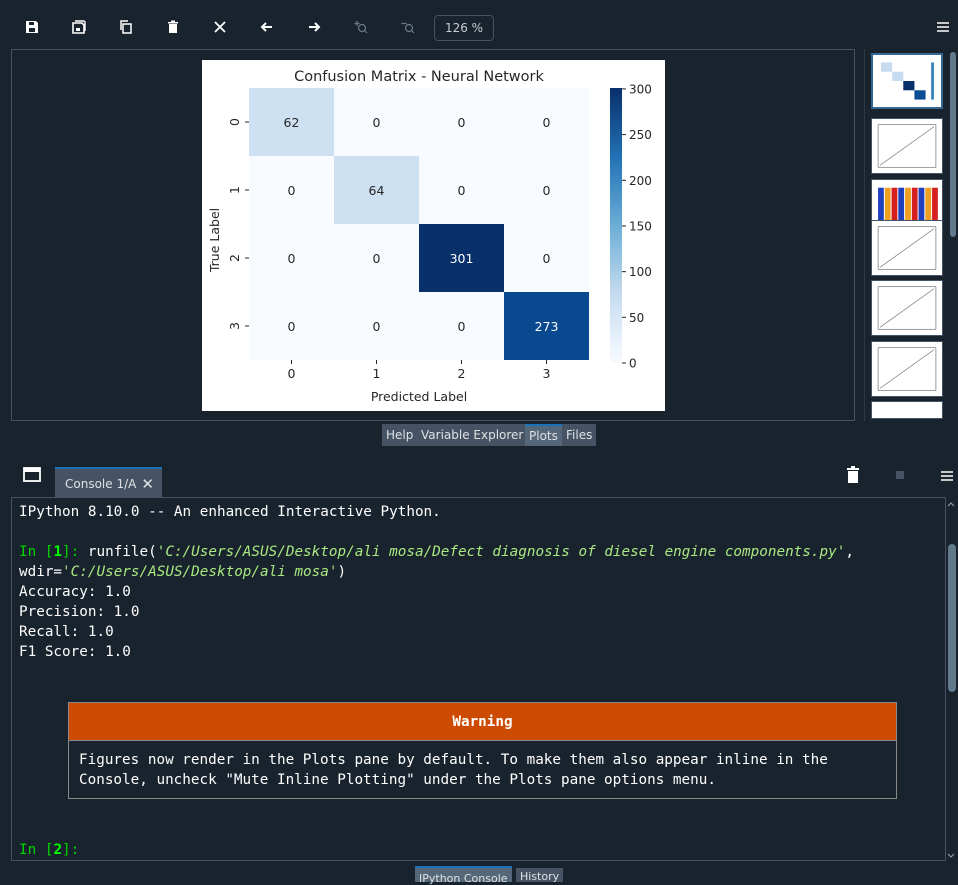 This screenshot has width=958, height=885. What do you see at coordinates (118, 552) in the screenshot?
I see `runfile-command: runfile(` at bounding box center [118, 552].